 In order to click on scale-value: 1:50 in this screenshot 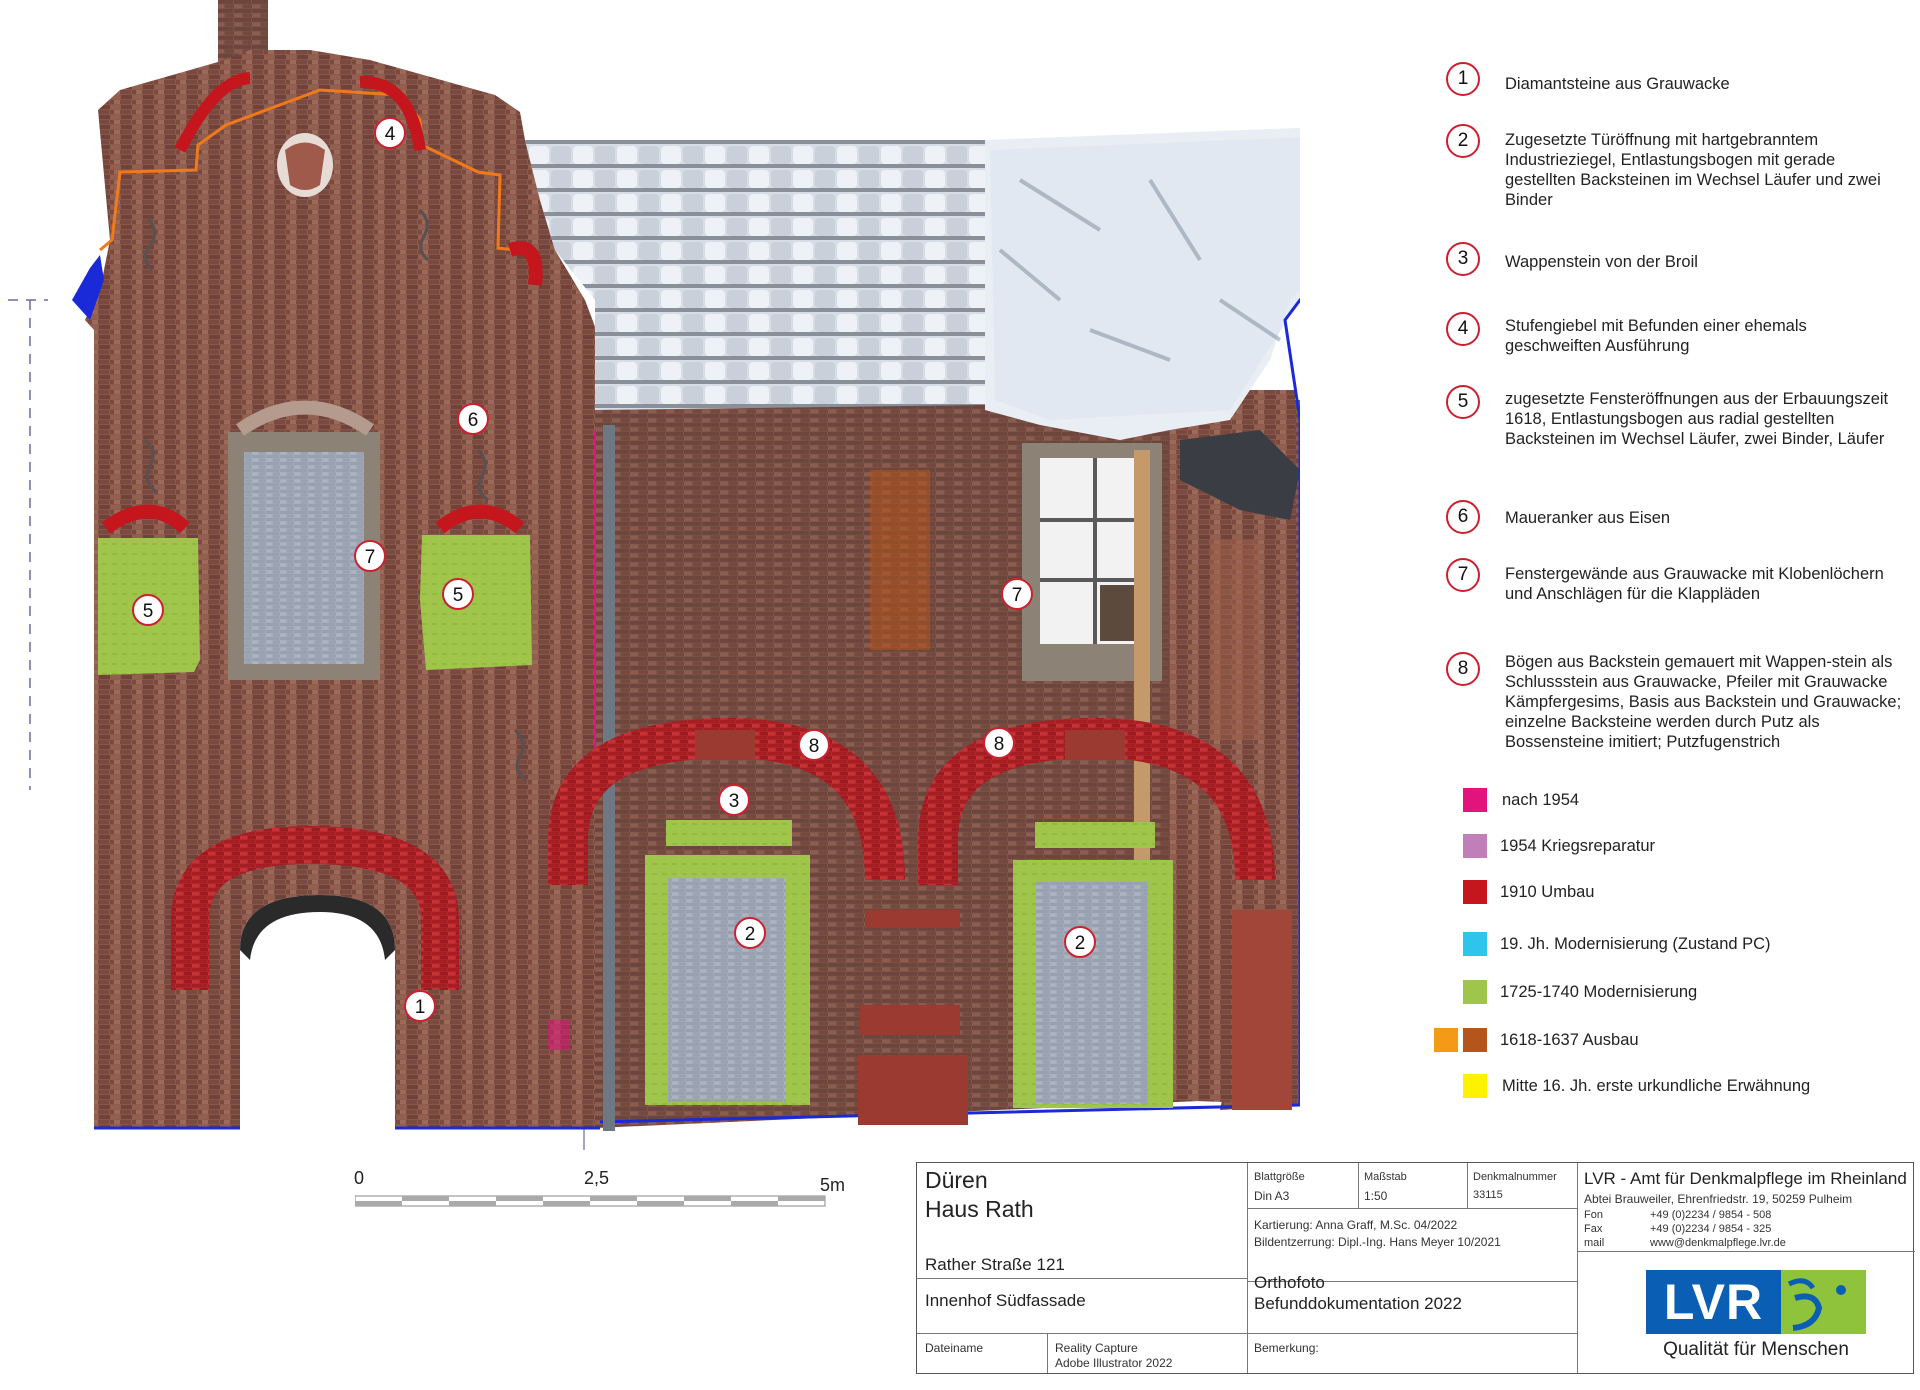, I will do `click(1376, 1196)`.